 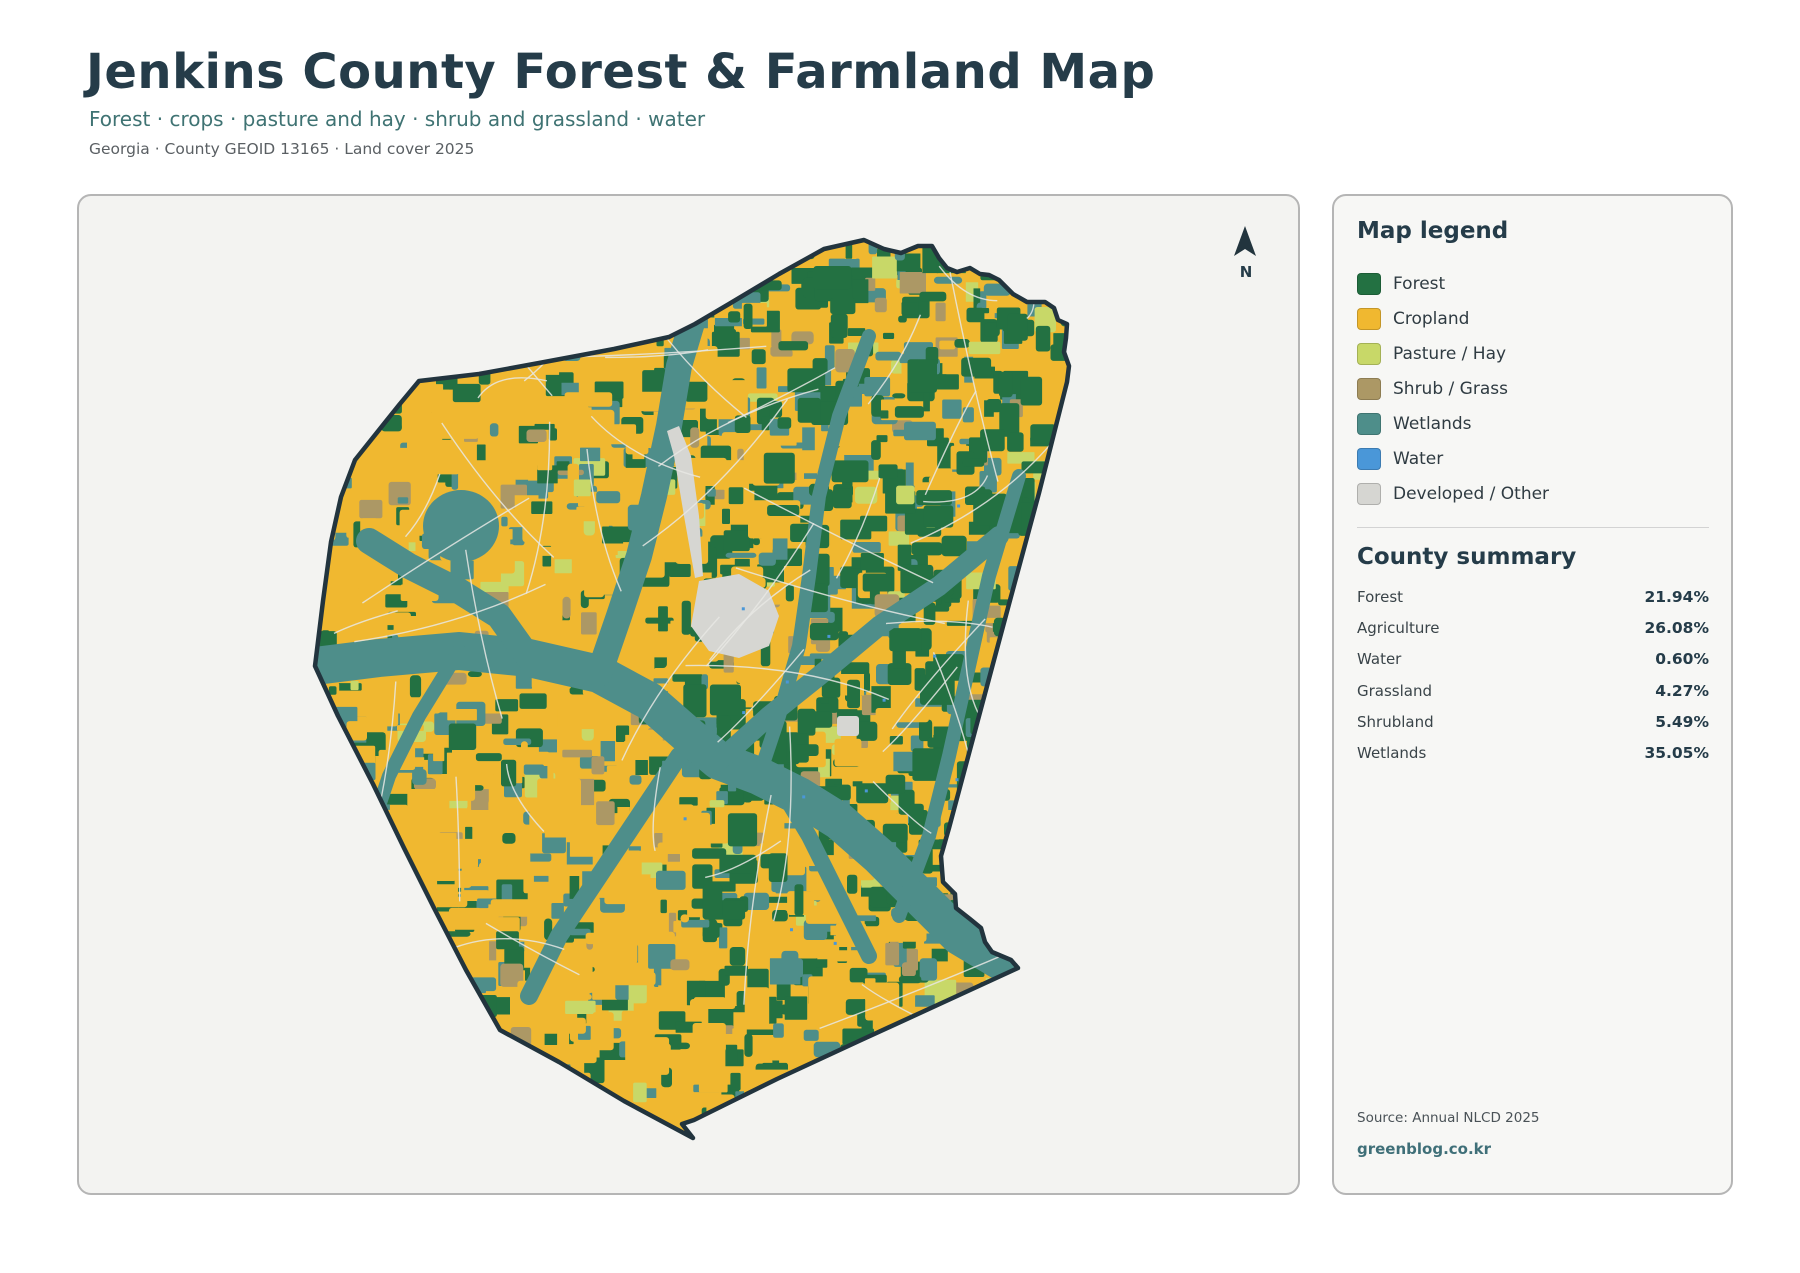 I want to click on shrub-swatch, so click(x=1369, y=388).